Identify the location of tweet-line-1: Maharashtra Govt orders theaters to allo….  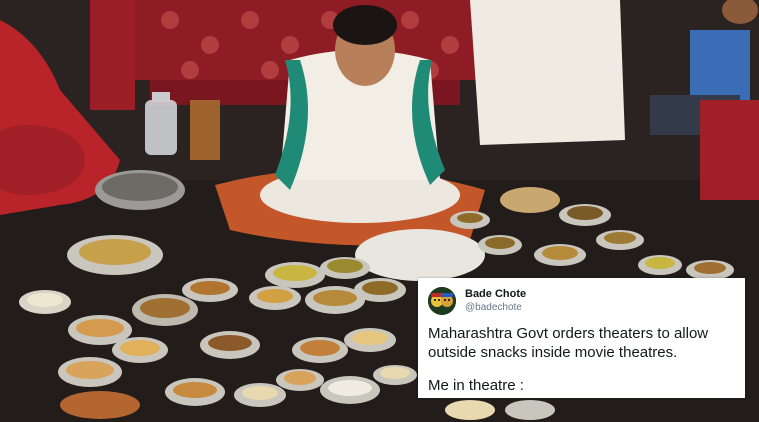
(568, 333).